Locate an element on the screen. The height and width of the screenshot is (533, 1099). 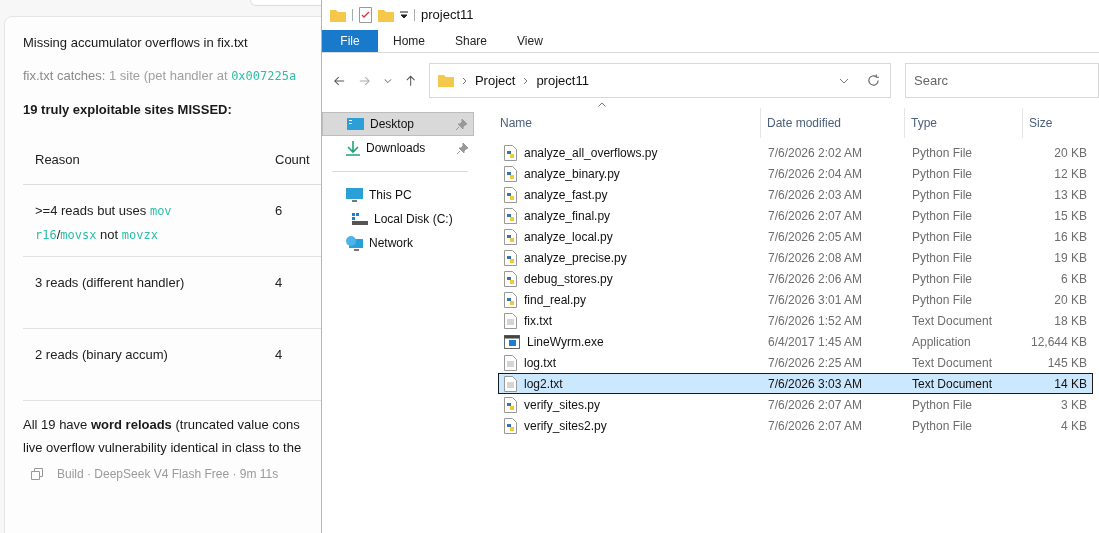
file-name: fix.txt is located at coordinates (538, 320).